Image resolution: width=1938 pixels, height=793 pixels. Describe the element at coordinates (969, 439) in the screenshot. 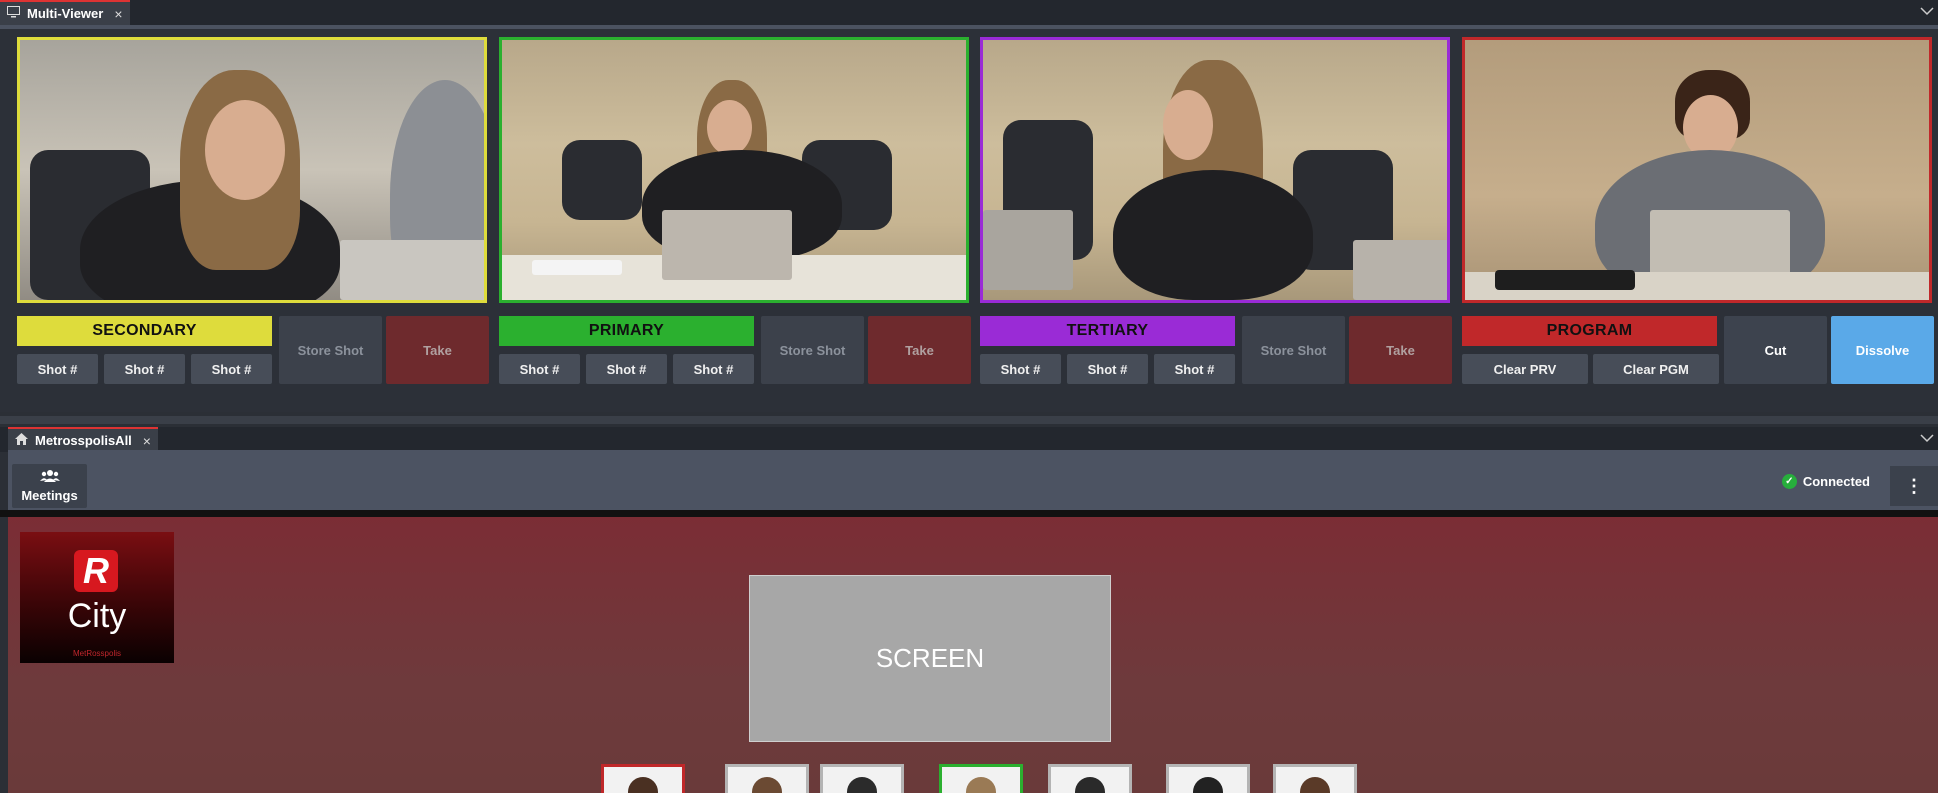

I see `metrosspolis-tabbar: MetrosspolisAll ×` at that location.